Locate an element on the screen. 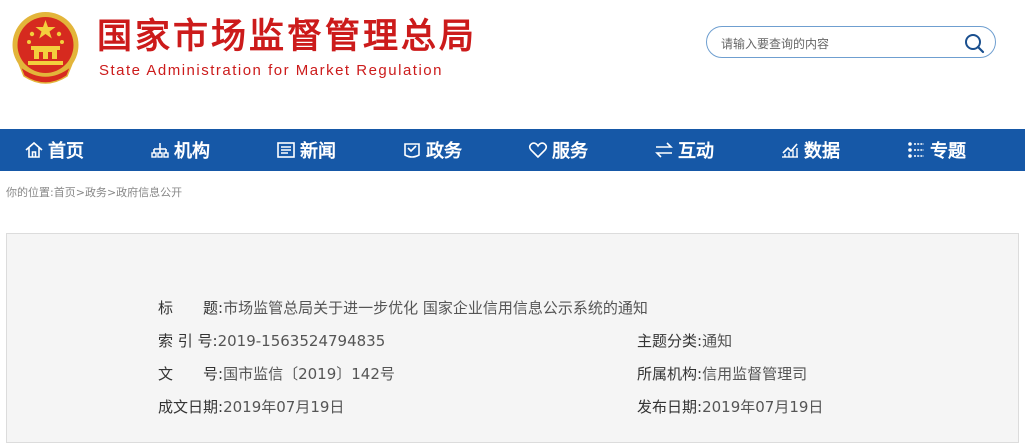  topic-icon is located at coordinates (916, 150).